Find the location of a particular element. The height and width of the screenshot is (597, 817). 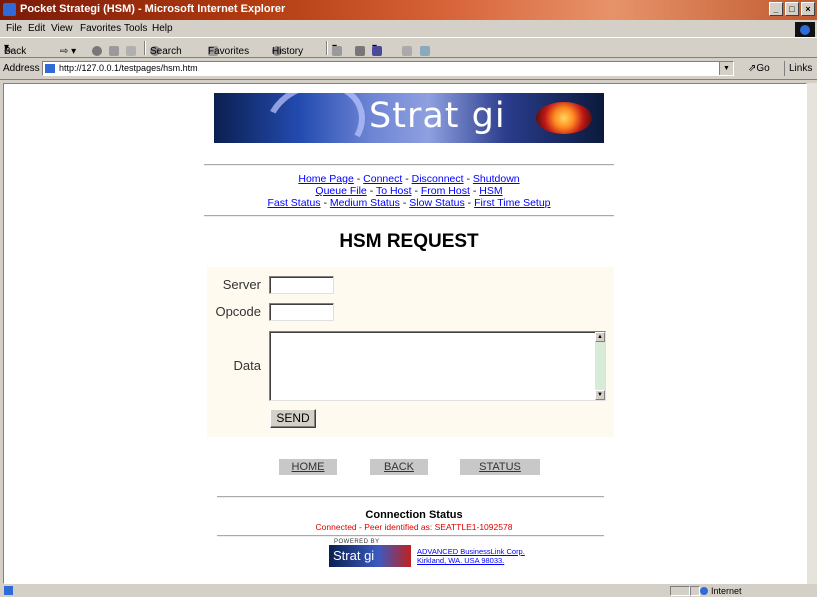

company-name: ADVANCED BusinessLink Corp. is located at coordinates (471, 551).